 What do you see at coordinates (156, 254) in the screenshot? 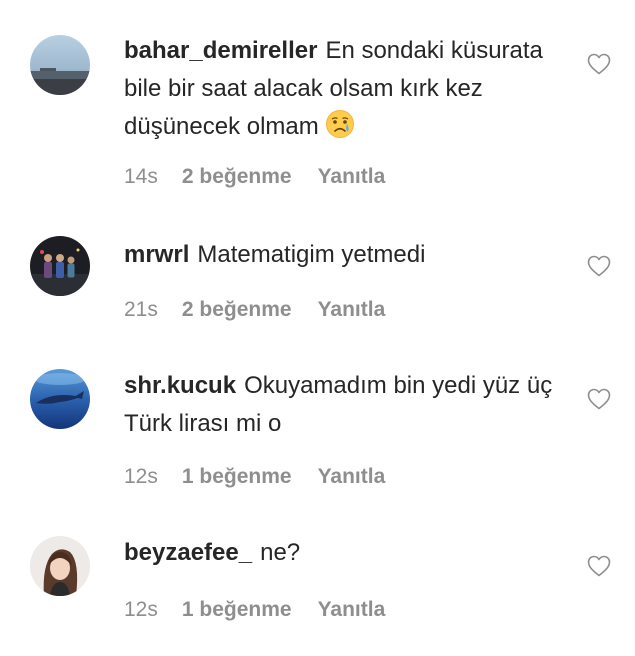
I see `comment-username: mrwrl` at bounding box center [156, 254].